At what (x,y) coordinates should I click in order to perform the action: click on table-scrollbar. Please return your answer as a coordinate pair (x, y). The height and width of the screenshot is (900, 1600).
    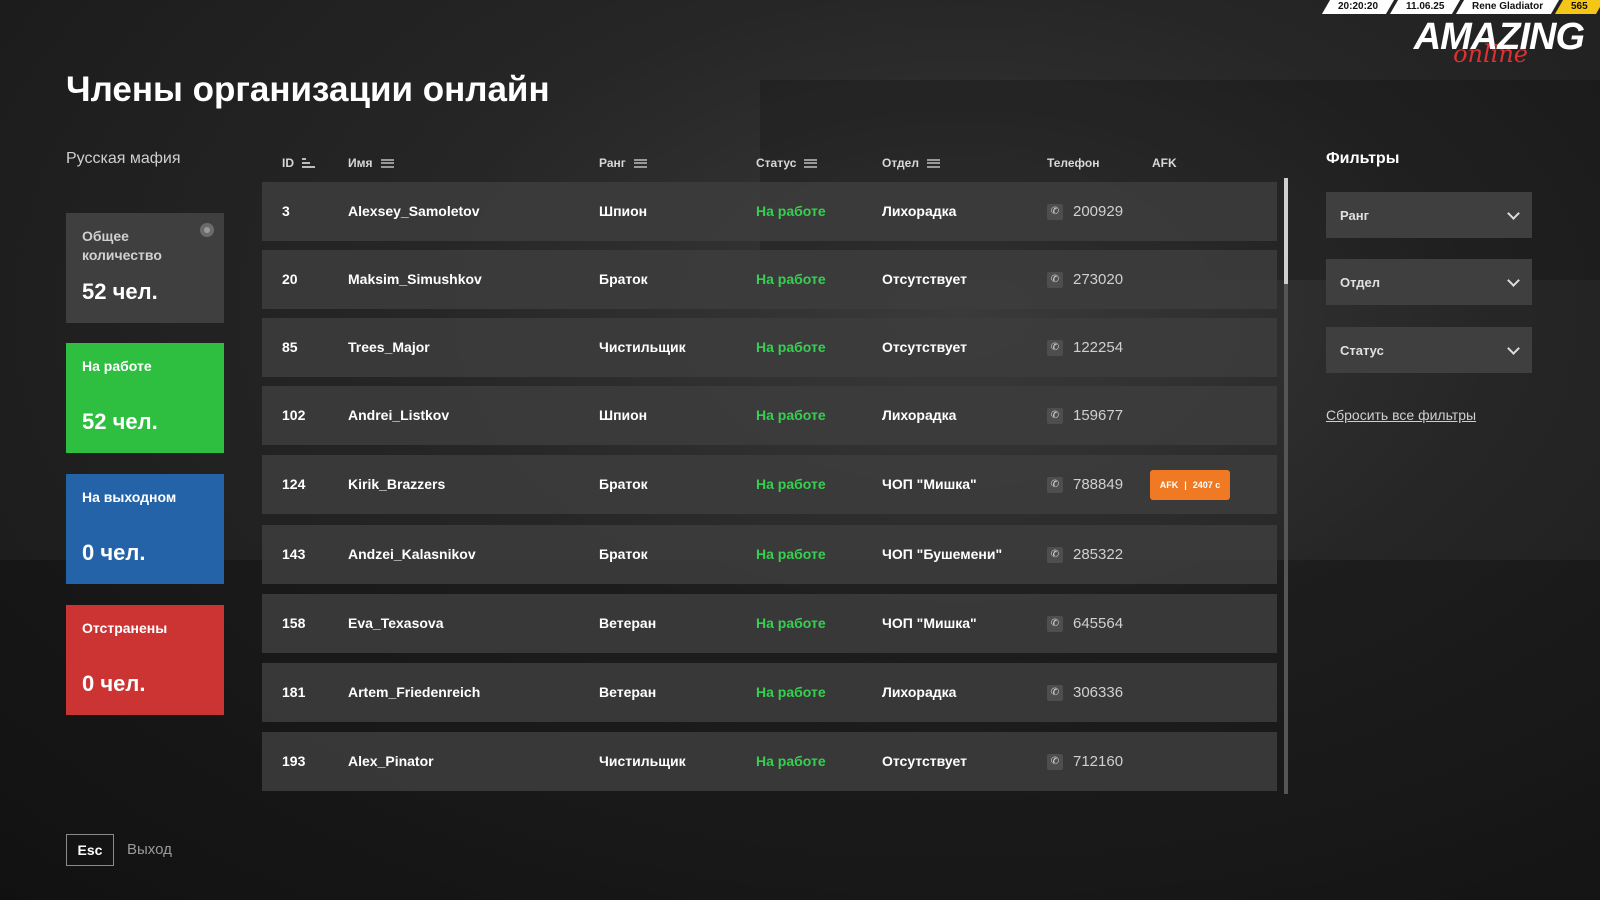
    Looking at the image, I should click on (1286, 486).